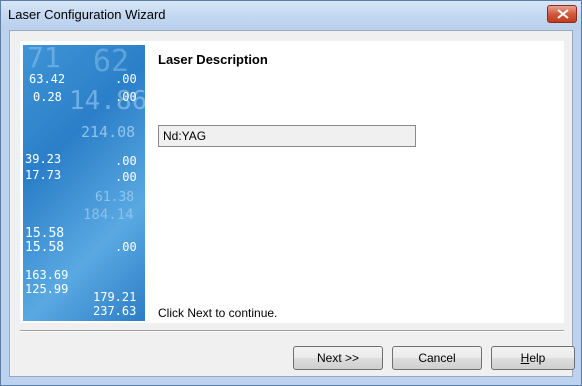  What do you see at coordinates (213, 59) in the screenshot?
I see `page-heading: Laser Description` at bounding box center [213, 59].